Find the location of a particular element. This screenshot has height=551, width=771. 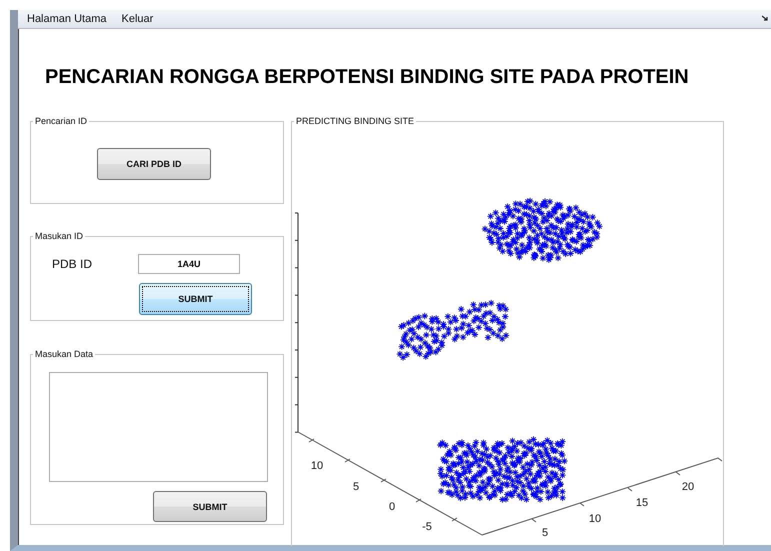

field-label: PDB ID is located at coordinates (73, 264).